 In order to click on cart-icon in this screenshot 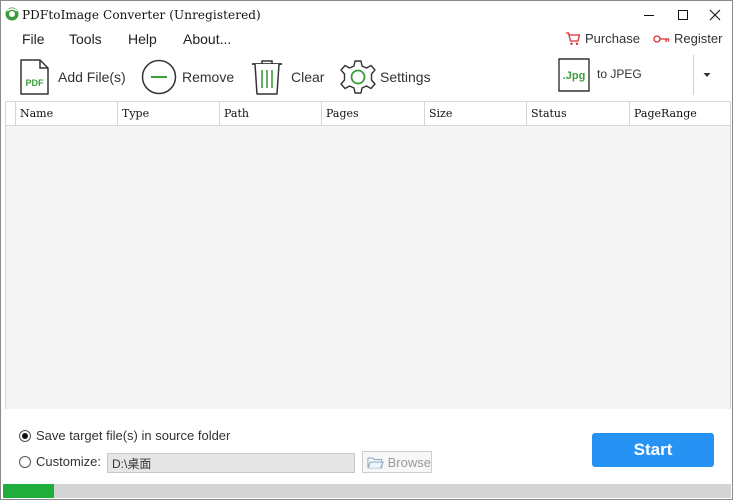, I will do `click(573, 38)`.